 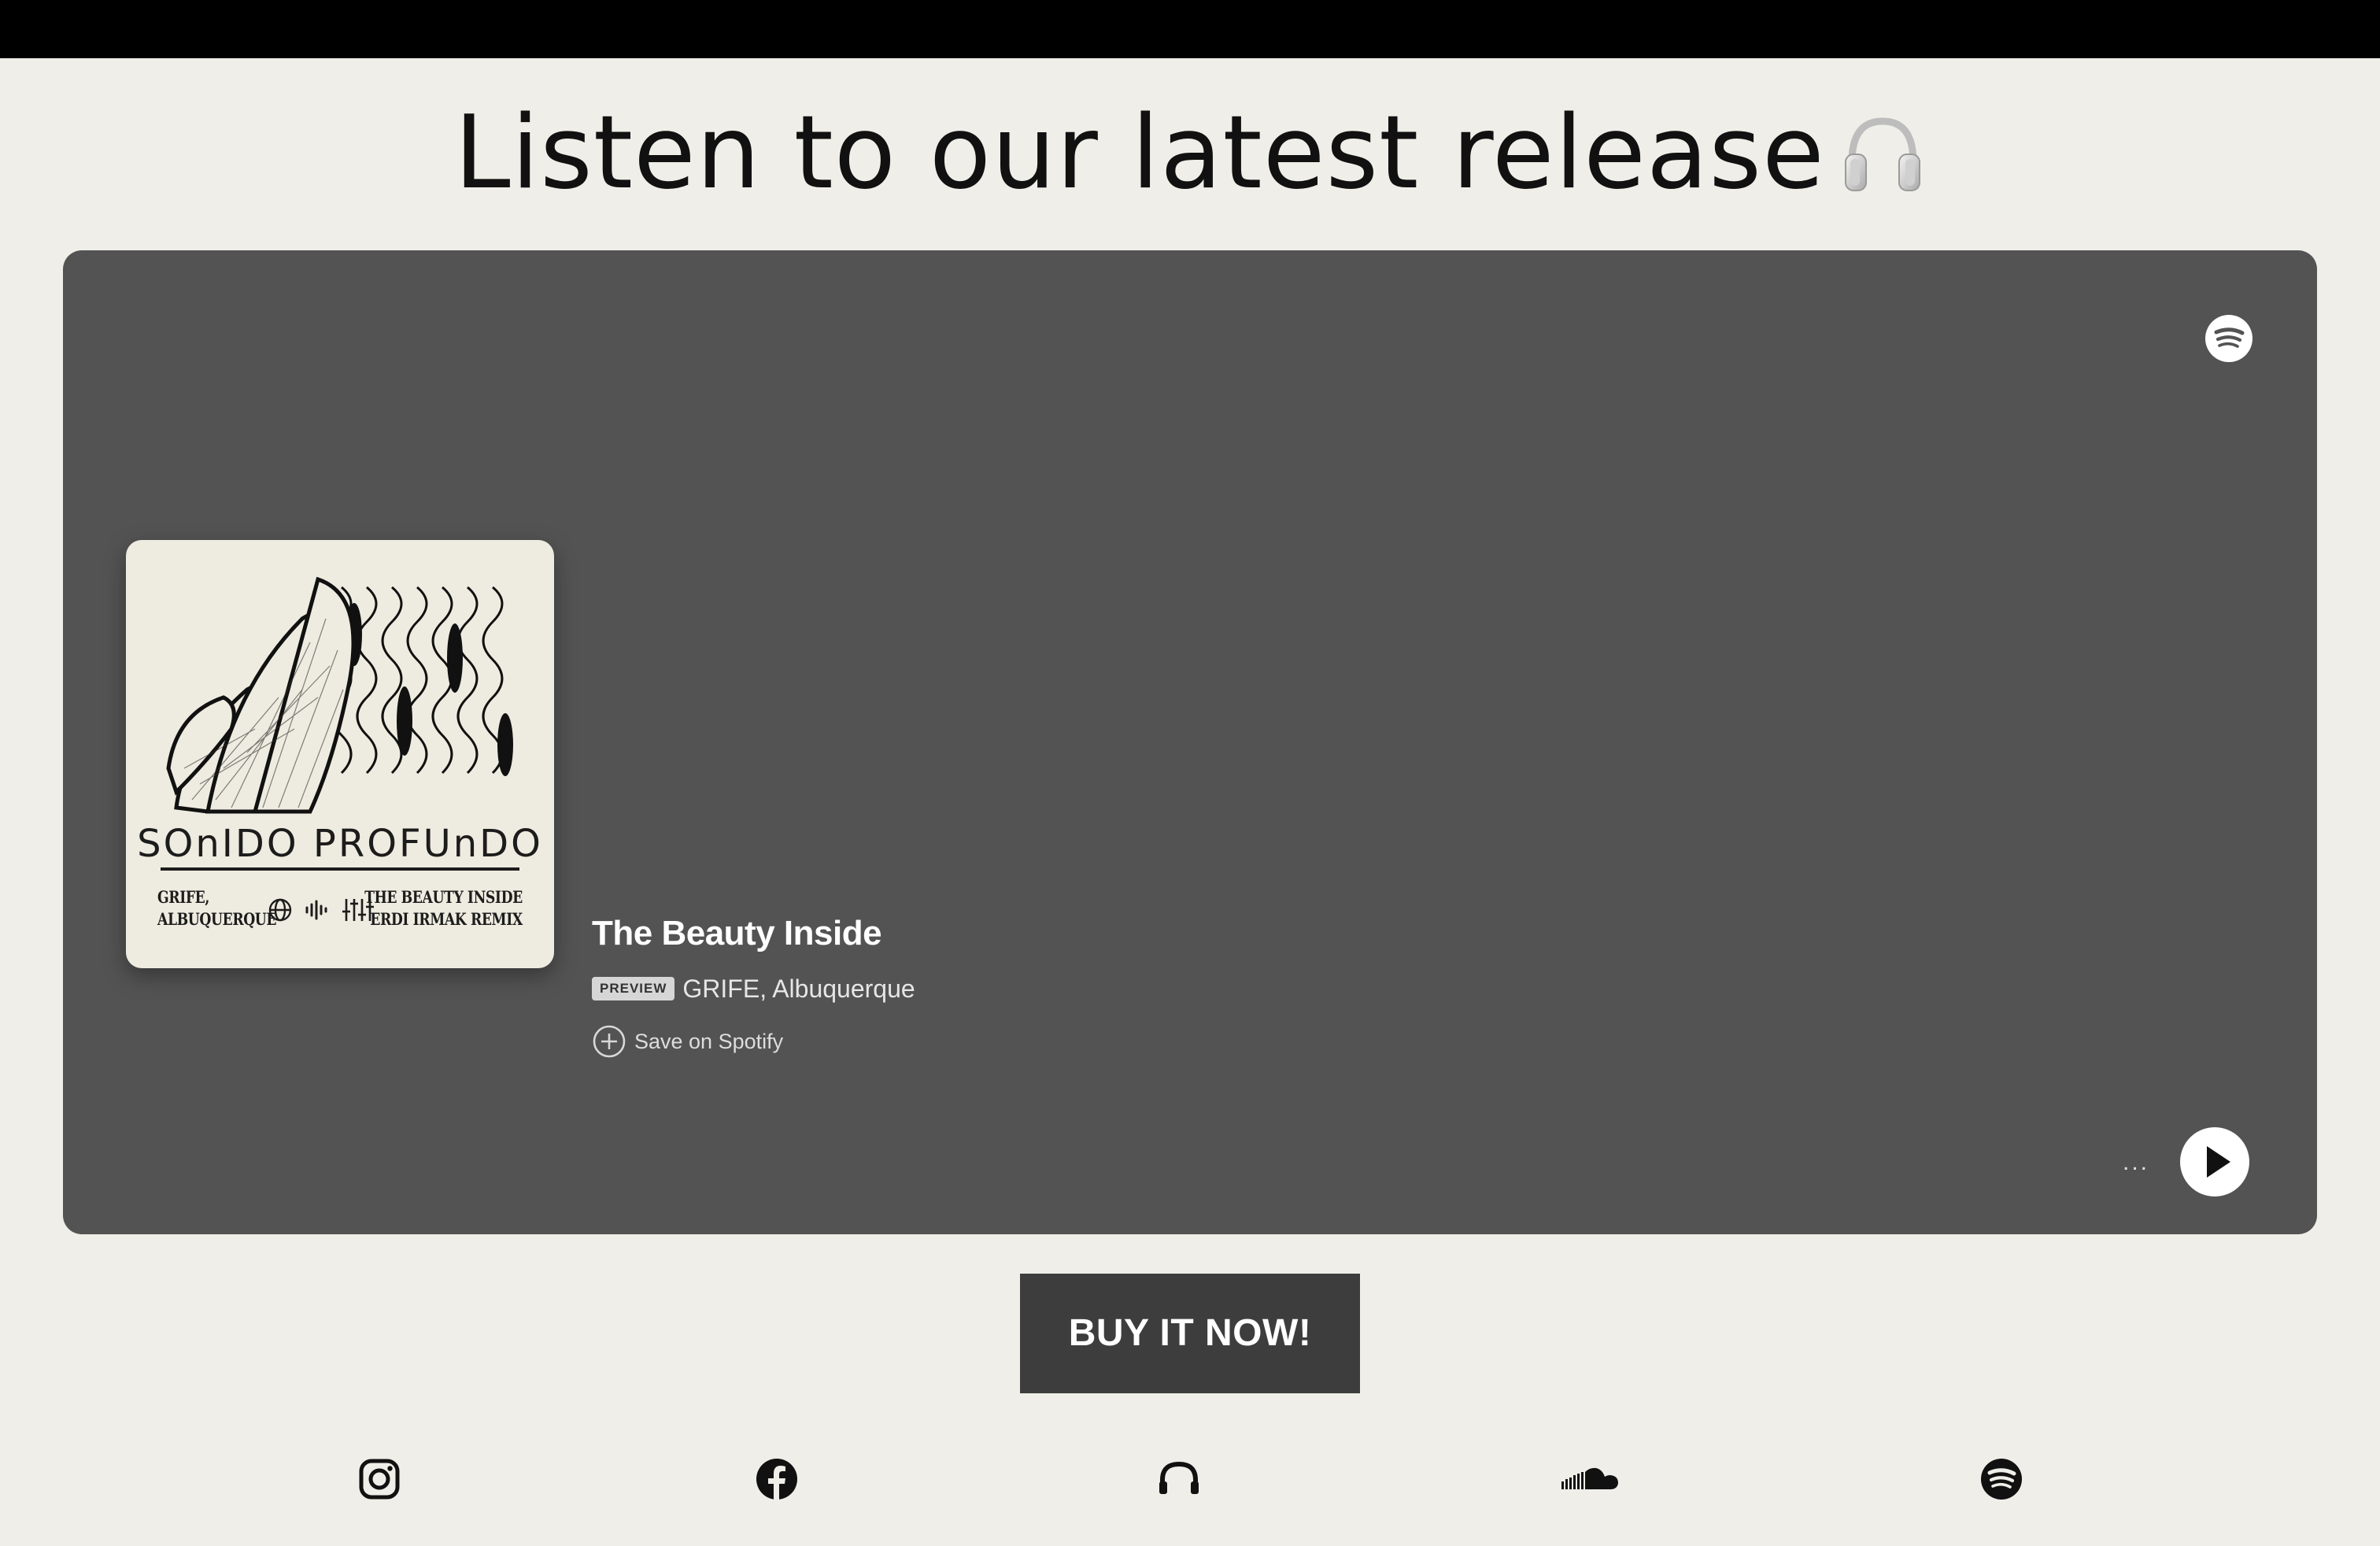 What do you see at coordinates (1190, 29) in the screenshot?
I see `top-bar` at bounding box center [1190, 29].